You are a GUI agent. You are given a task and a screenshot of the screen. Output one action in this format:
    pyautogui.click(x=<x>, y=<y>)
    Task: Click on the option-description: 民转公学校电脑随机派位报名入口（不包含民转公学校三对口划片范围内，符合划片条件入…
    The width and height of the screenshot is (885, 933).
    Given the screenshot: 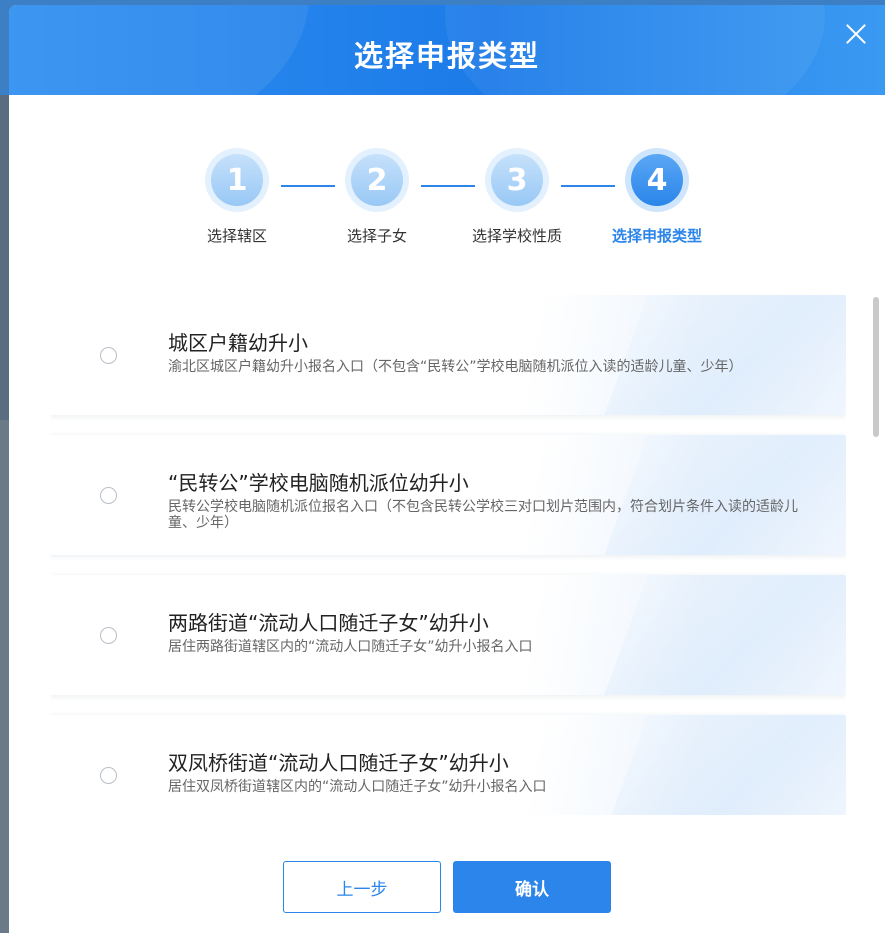 What is the action you would take?
    pyautogui.click(x=483, y=515)
    